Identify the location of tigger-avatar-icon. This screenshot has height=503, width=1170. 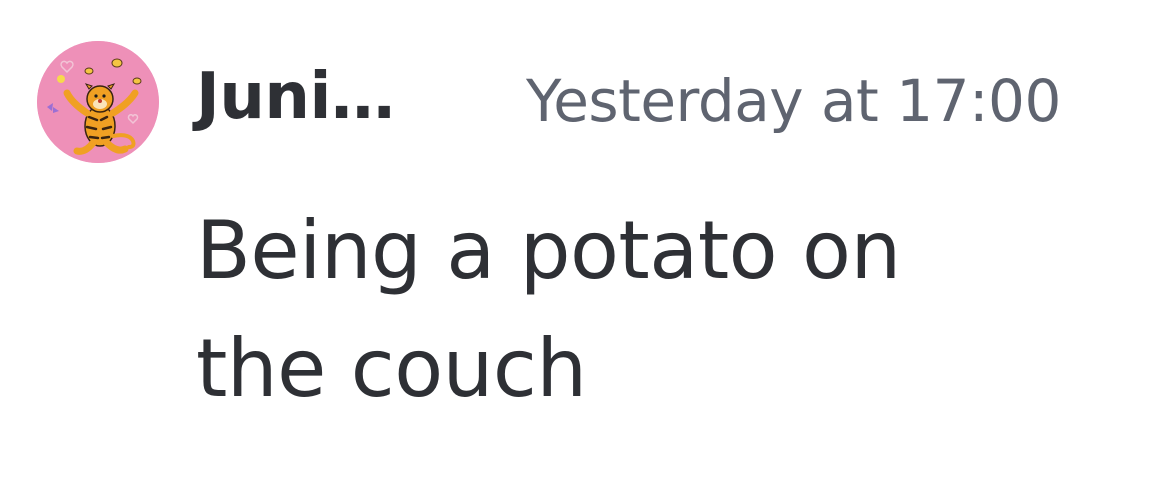
(98, 102).